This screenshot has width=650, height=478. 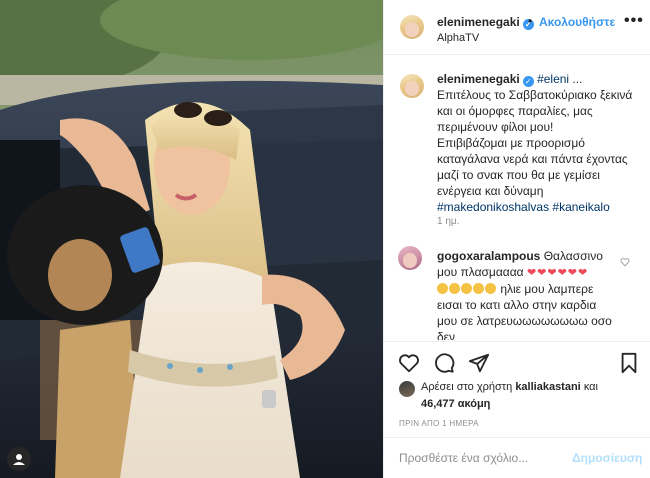 I want to click on post-timestamp: ΠΡΙΝ ΑΠΟ 1 ΗΜΕΡΑ, so click(x=439, y=423).